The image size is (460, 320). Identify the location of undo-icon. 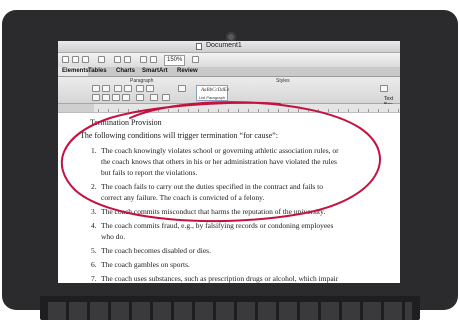
(117, 59).